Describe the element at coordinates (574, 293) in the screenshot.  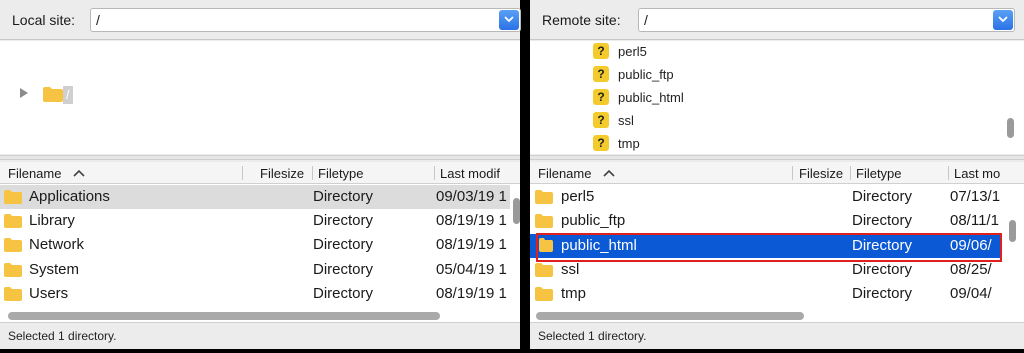
I see `file-name: tmp` at that location.